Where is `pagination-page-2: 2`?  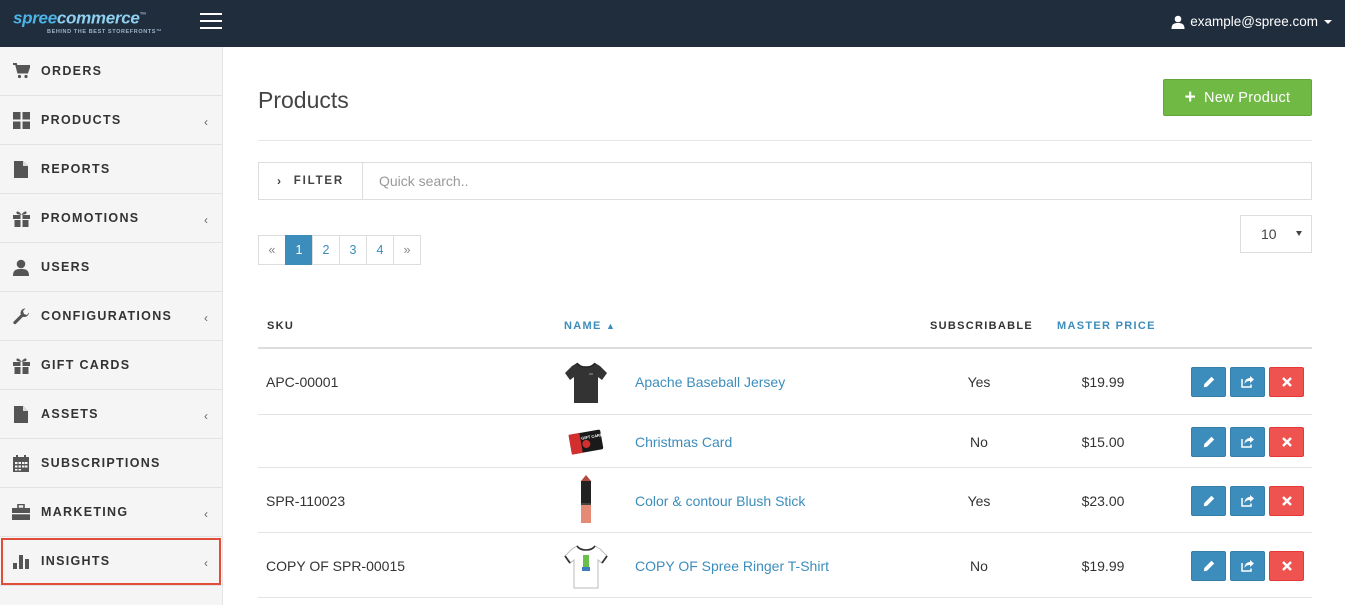 pagination-page-2: 2 is located at coordinates (326, 250).